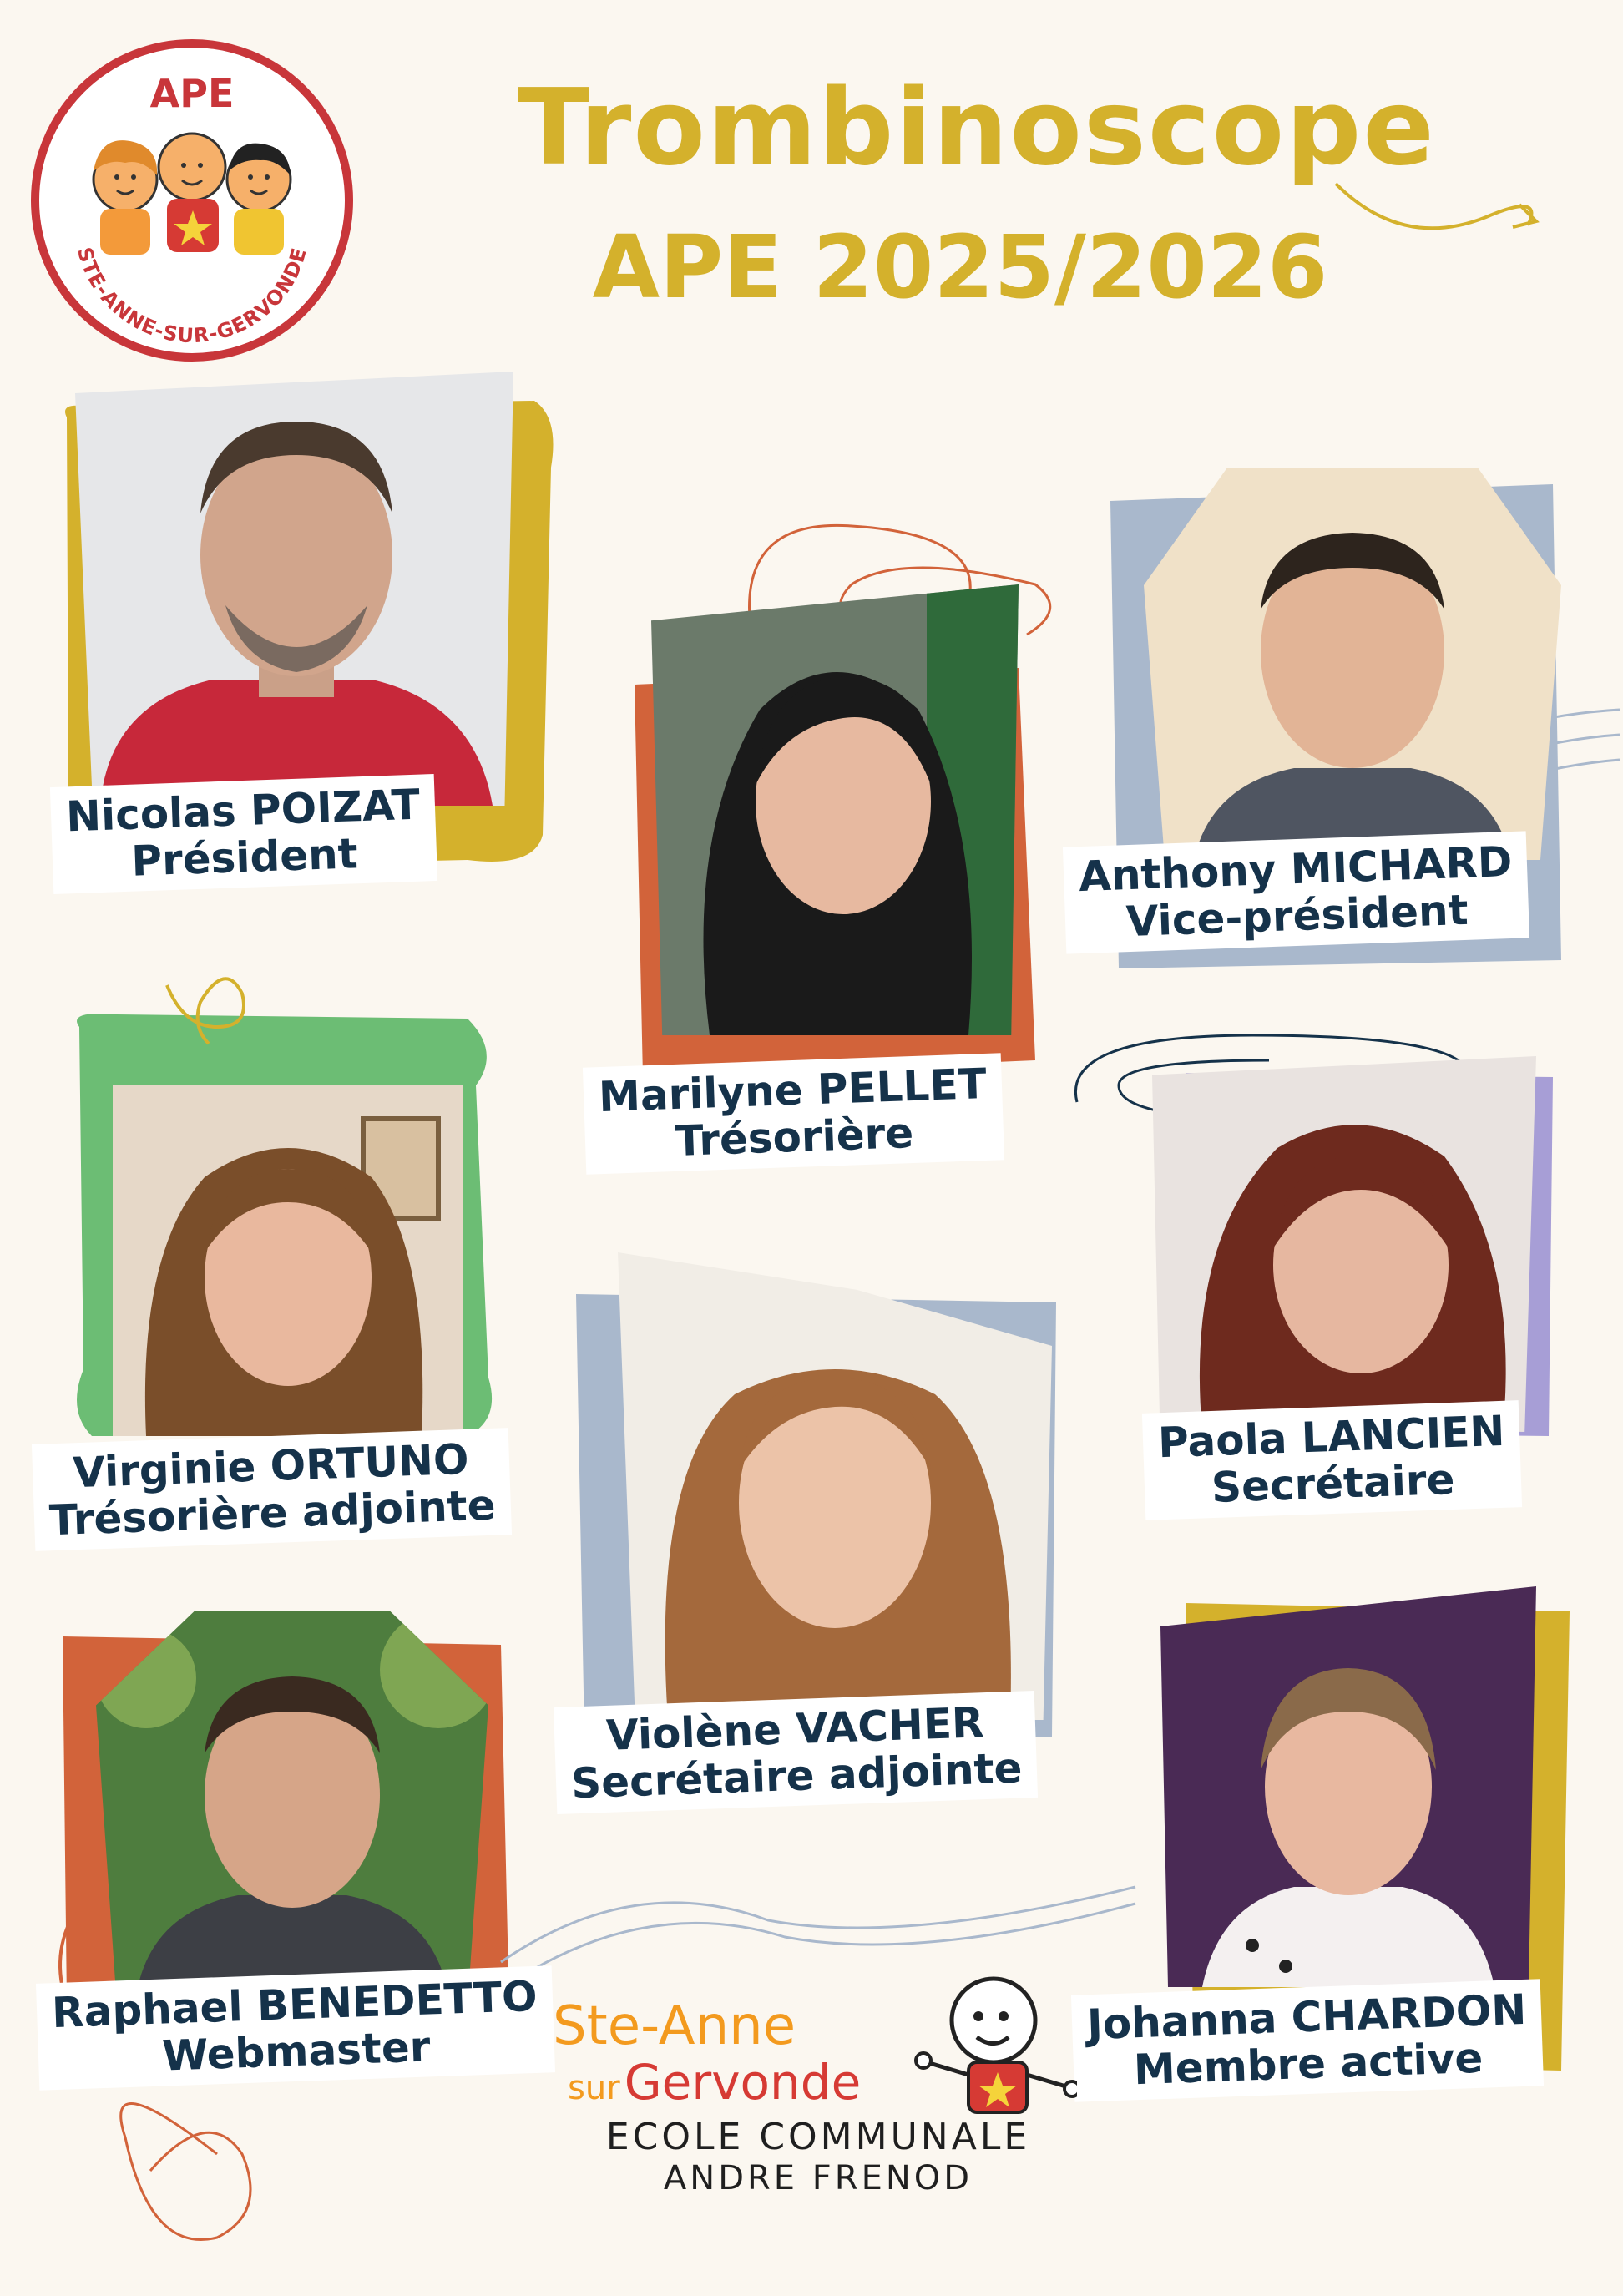 The image size is (1623, 2296). Describe the element at coordinates (1434, 206) in the screenshot. I see `scribble-arrow-top` at that location.